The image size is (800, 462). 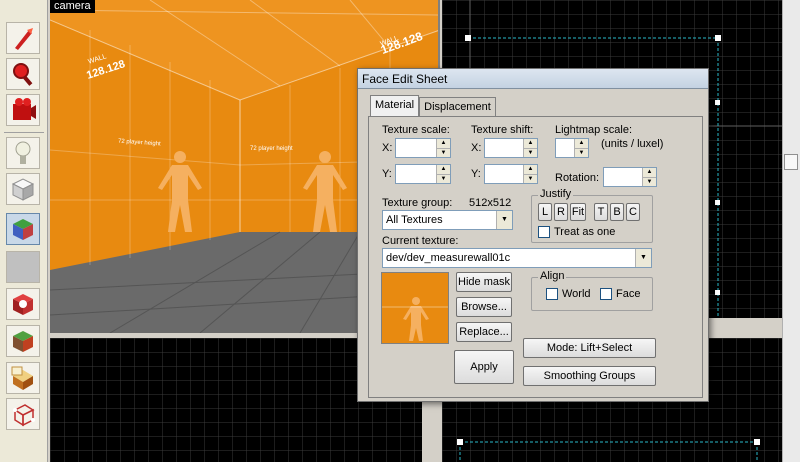 I want to click on block-tool-icon, so click(x=23, y=189).